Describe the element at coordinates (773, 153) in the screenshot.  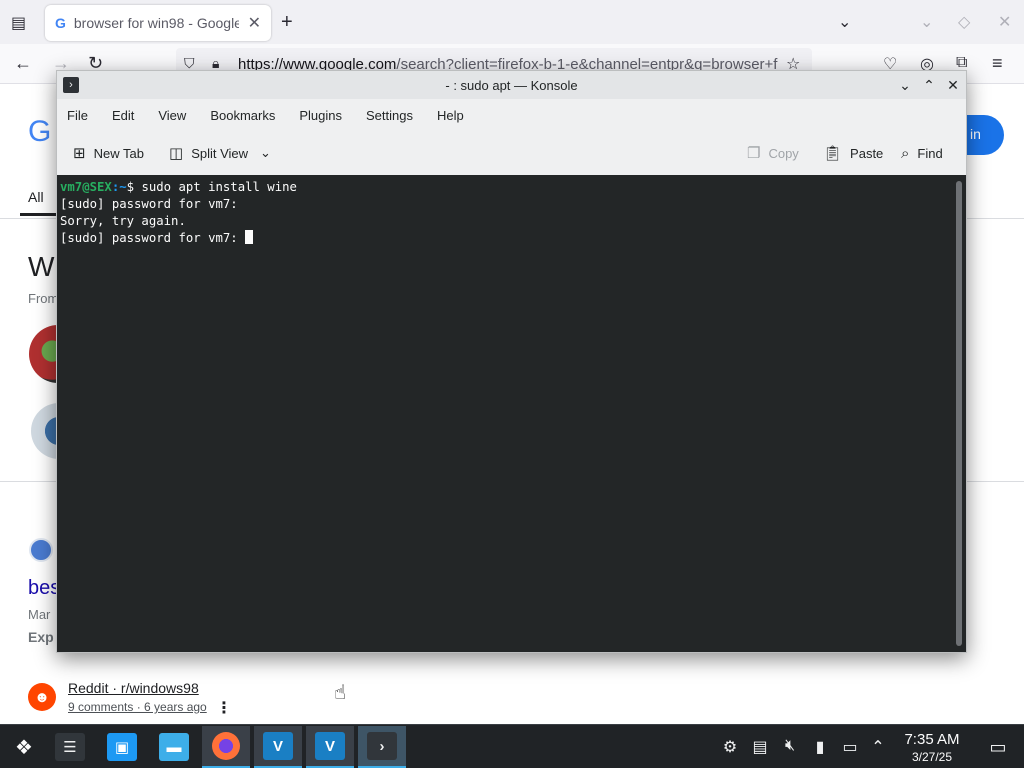
I see `copy-button: ❐ Copy` at that location.